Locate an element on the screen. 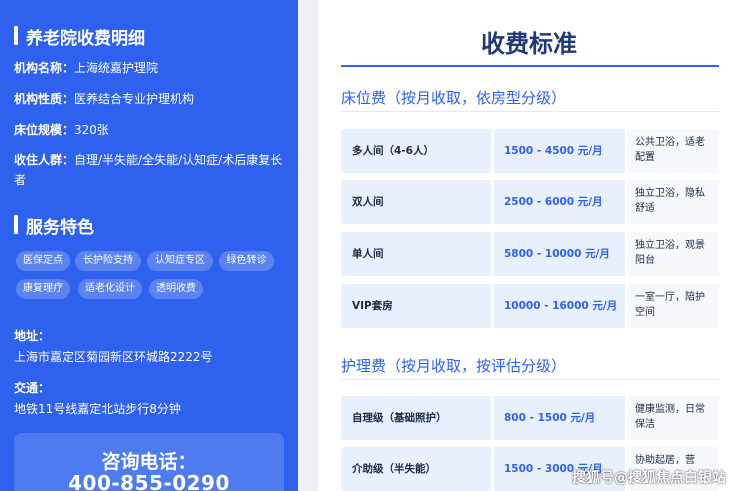 This screenshot has width=740, height=491. bed-desc-cell: 公共卫浴，适老配置 is located at coordinates (673, 151).